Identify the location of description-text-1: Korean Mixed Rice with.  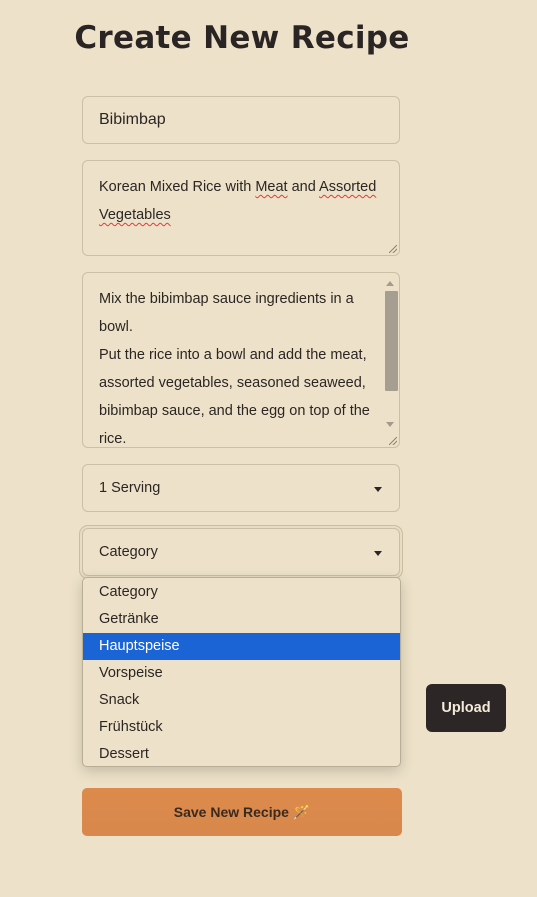
(177, 187).